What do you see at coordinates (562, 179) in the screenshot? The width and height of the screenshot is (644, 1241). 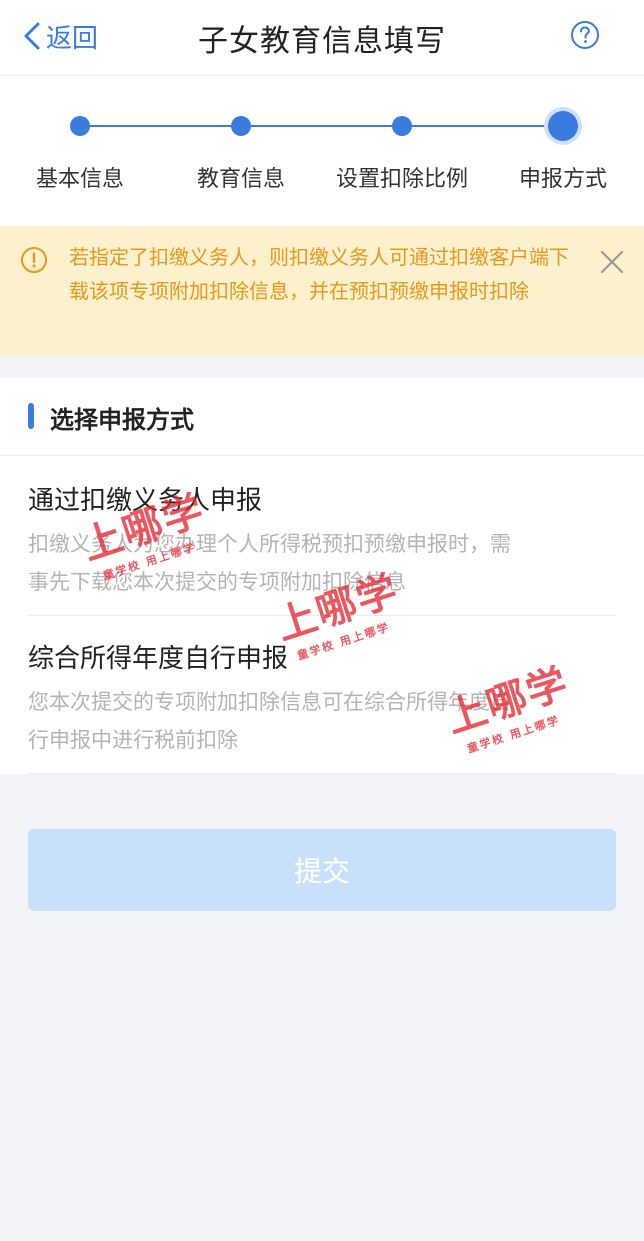 I see `step-label-4: 申报方式` at bounding box center [562, 179].